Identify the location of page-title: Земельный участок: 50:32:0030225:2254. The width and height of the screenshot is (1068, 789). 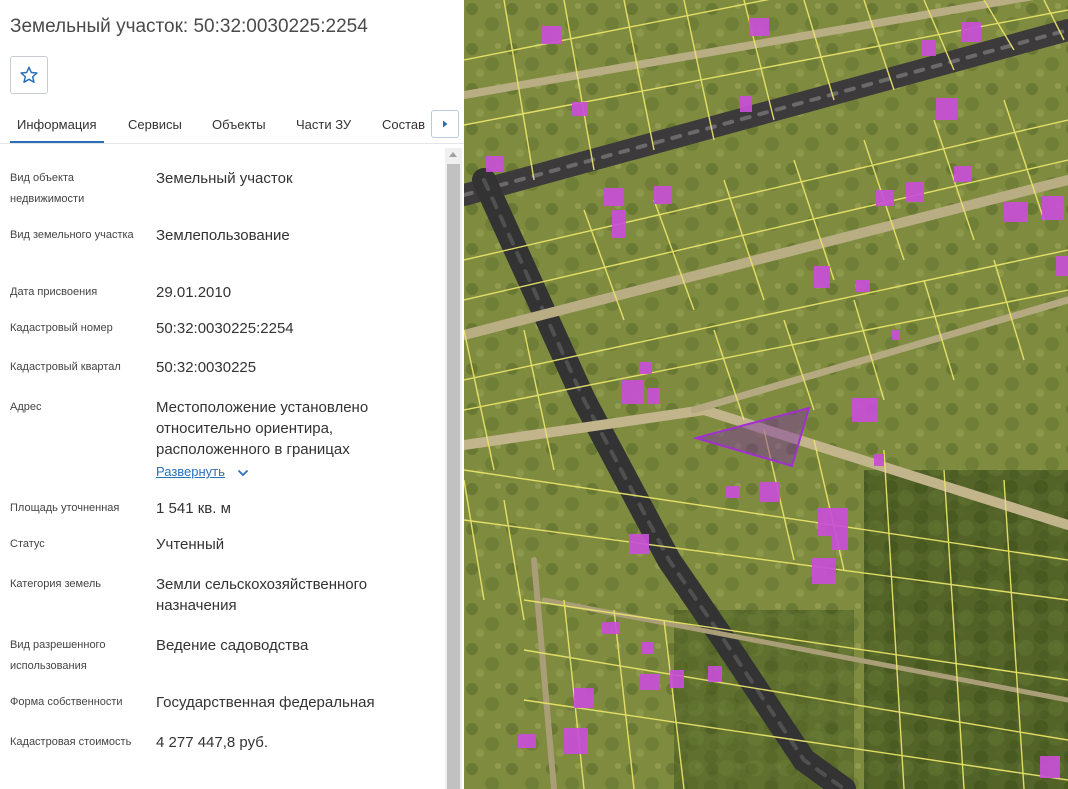
(189, 26).